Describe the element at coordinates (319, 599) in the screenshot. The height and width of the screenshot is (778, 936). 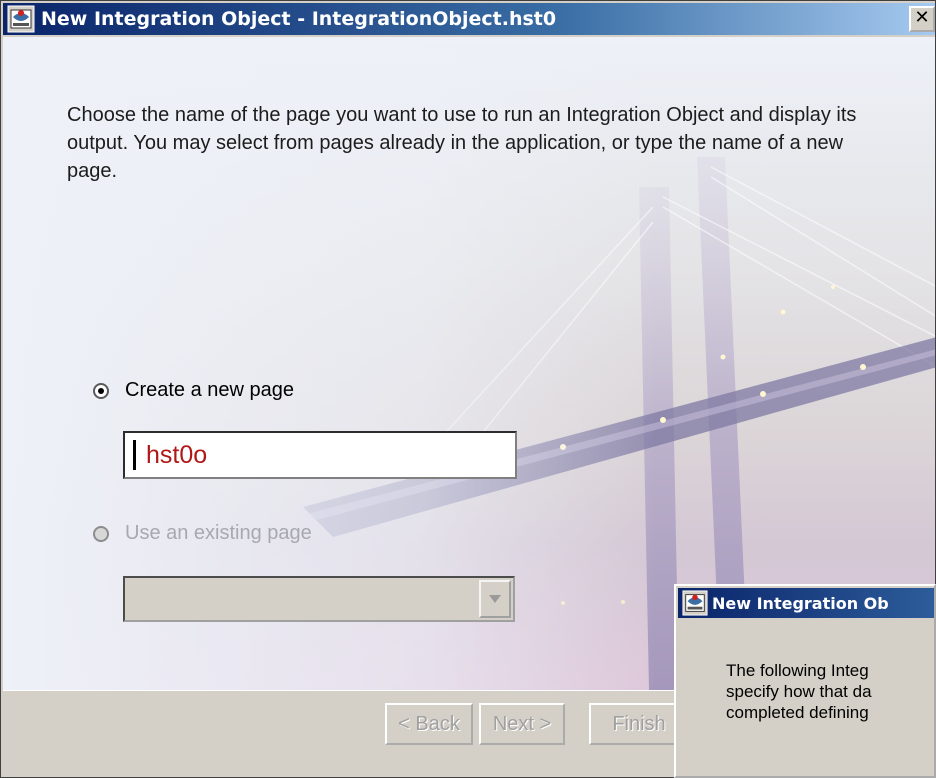
I see `existing-page-dropdown` at that location.